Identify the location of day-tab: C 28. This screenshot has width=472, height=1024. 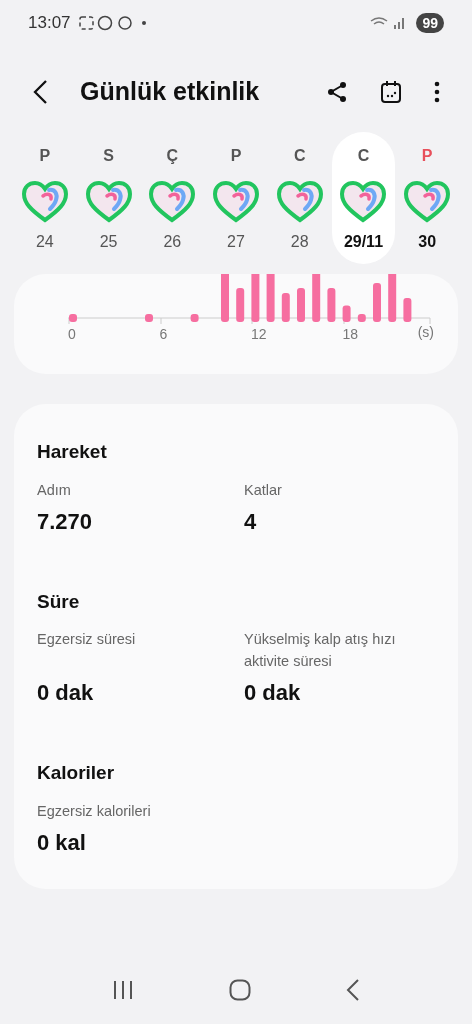
(299, 198).